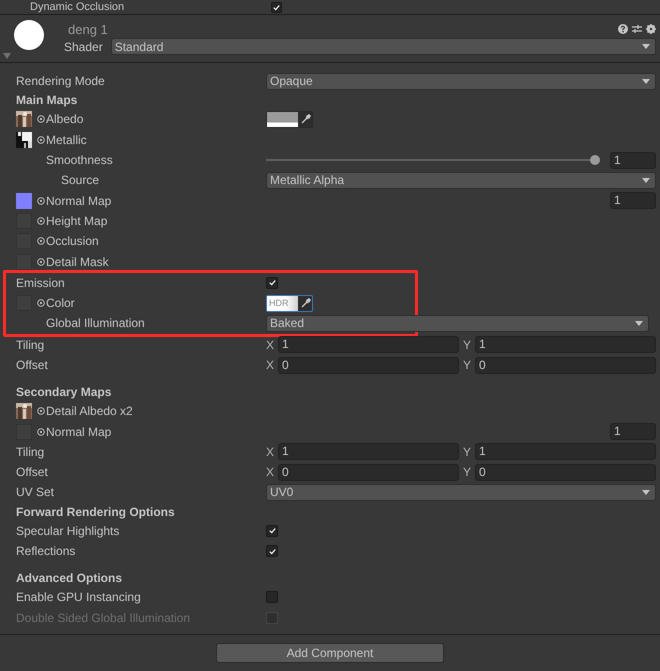  Describe the element at coordinates (68, 531) in the screenshot. I see `property-label: Specular Highlights` at that location.